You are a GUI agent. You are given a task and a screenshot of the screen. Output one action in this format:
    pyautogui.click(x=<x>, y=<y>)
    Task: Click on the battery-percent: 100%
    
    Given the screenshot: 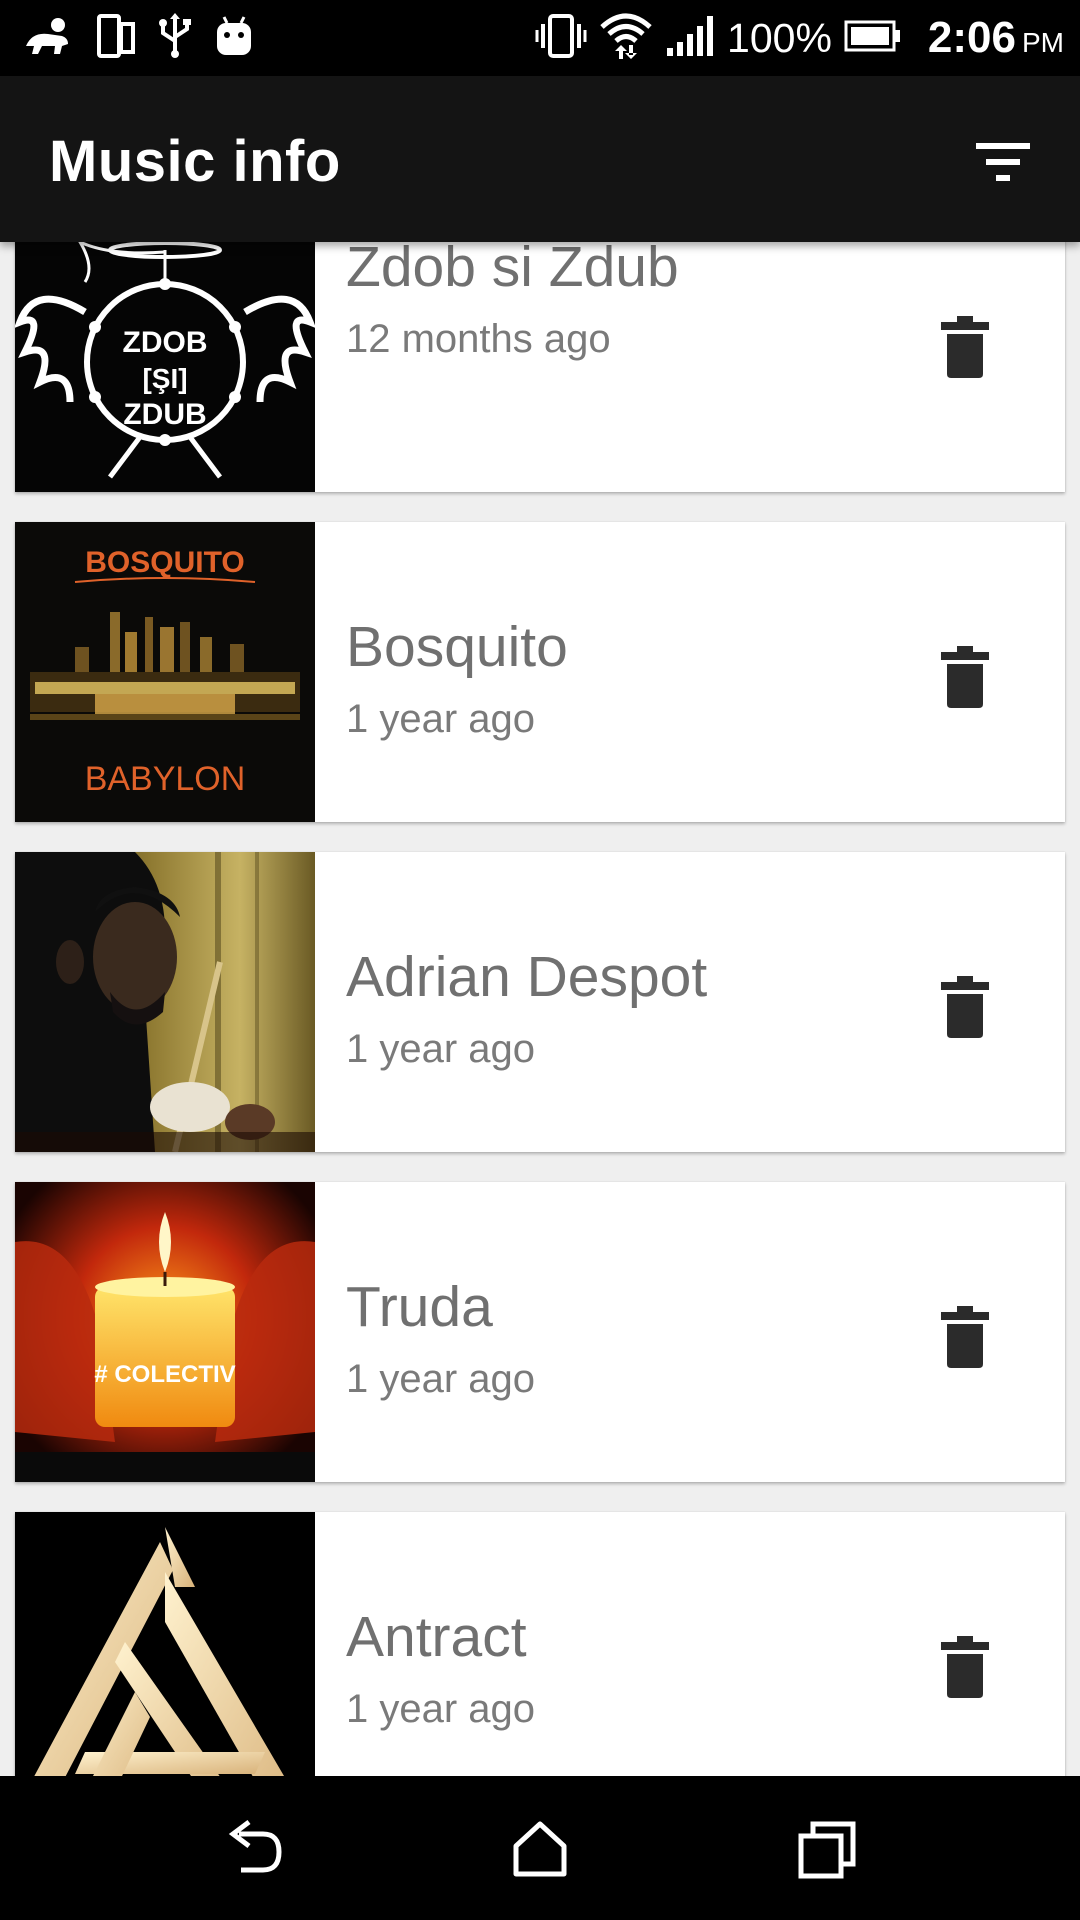 What is the action you would take?
    pyautogui.click(x=779, y=37)
    